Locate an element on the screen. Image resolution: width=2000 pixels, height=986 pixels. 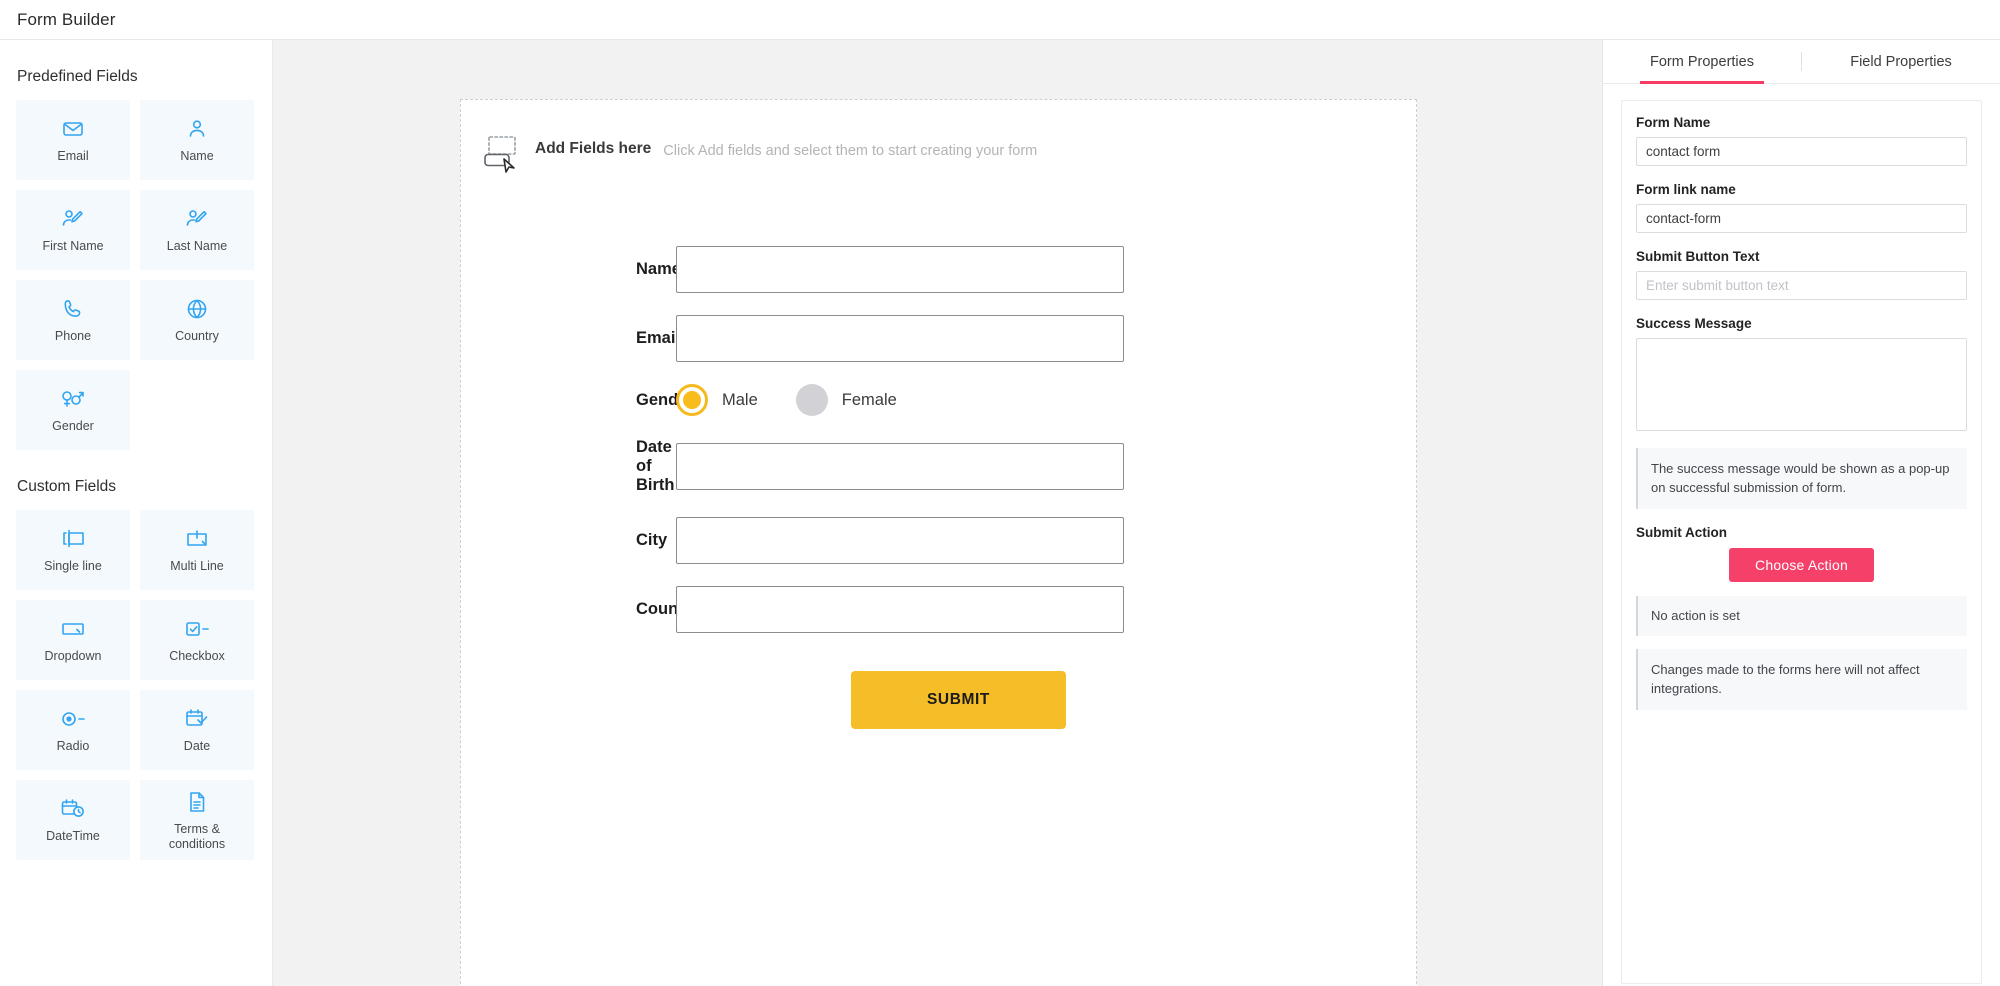
palette-tile-phone: Phone is located at coordinates (73, 320).